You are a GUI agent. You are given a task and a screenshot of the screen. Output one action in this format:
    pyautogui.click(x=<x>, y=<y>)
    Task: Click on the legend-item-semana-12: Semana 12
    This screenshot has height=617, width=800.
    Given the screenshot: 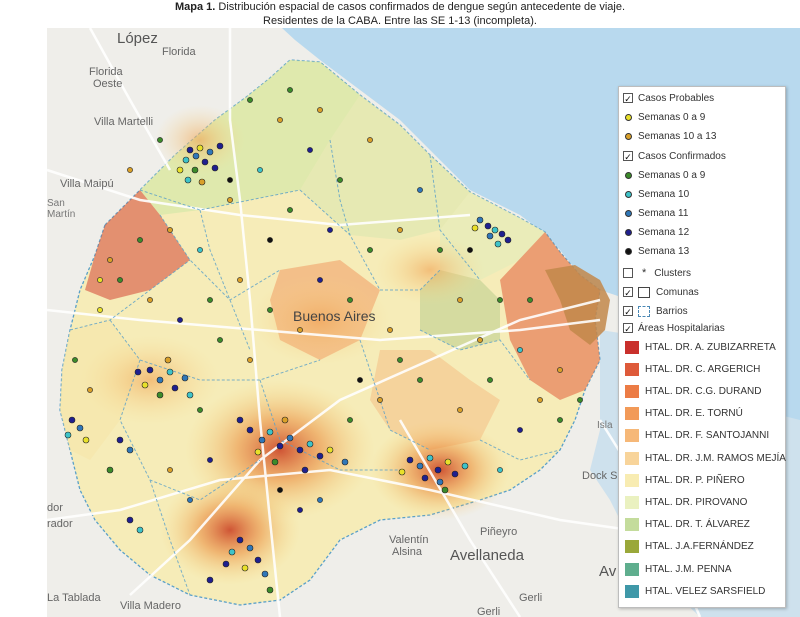 What is the action you would take?
    pyautogui.click(x=656, y=232)
    